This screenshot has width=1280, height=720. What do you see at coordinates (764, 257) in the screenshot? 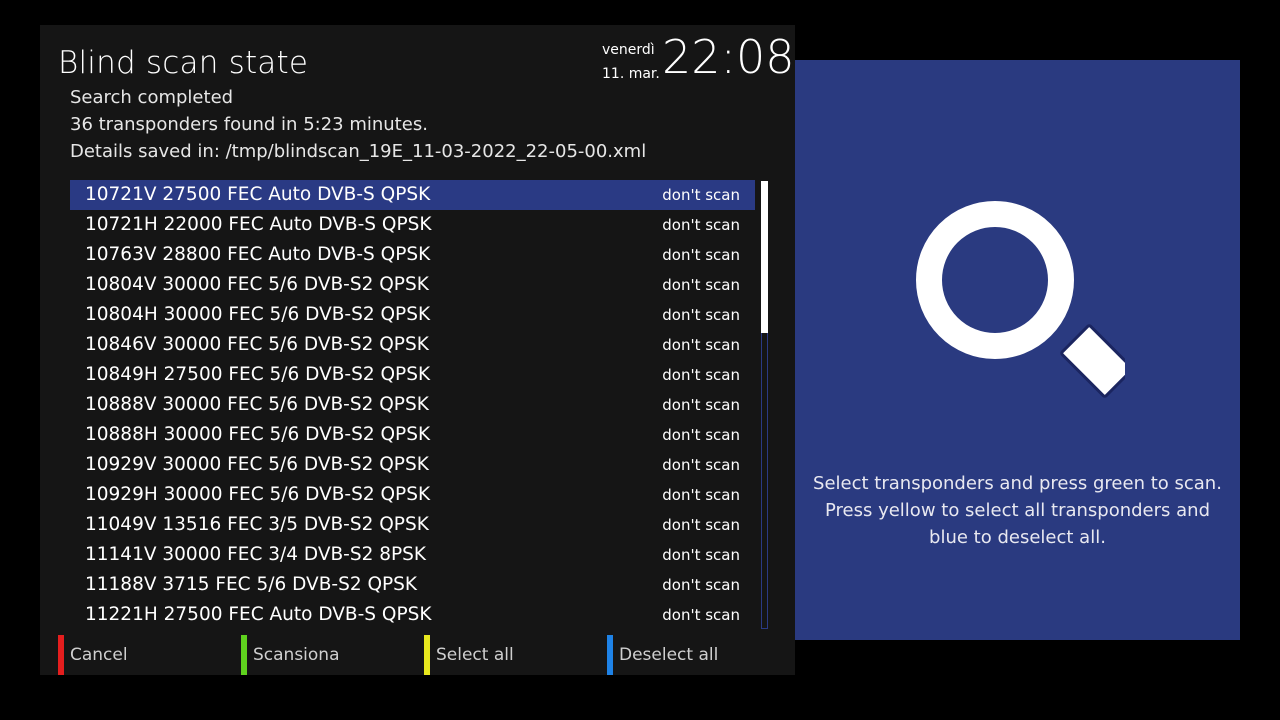
I see `scrollbar-thumb` at bounding box center [764, 257].